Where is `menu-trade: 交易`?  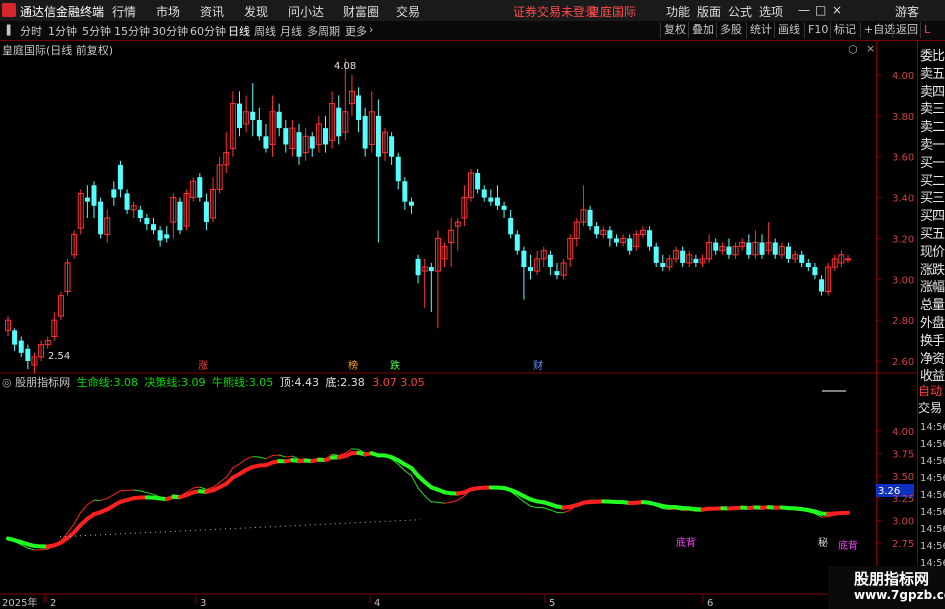 menu-trade: 交易 is located at coordinates (408, 11).